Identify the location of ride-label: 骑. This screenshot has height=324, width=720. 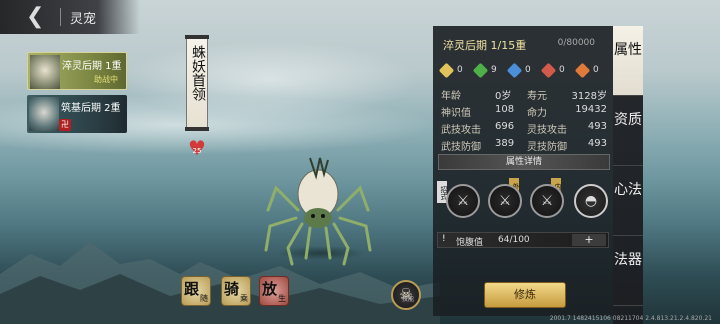
(232, 289).